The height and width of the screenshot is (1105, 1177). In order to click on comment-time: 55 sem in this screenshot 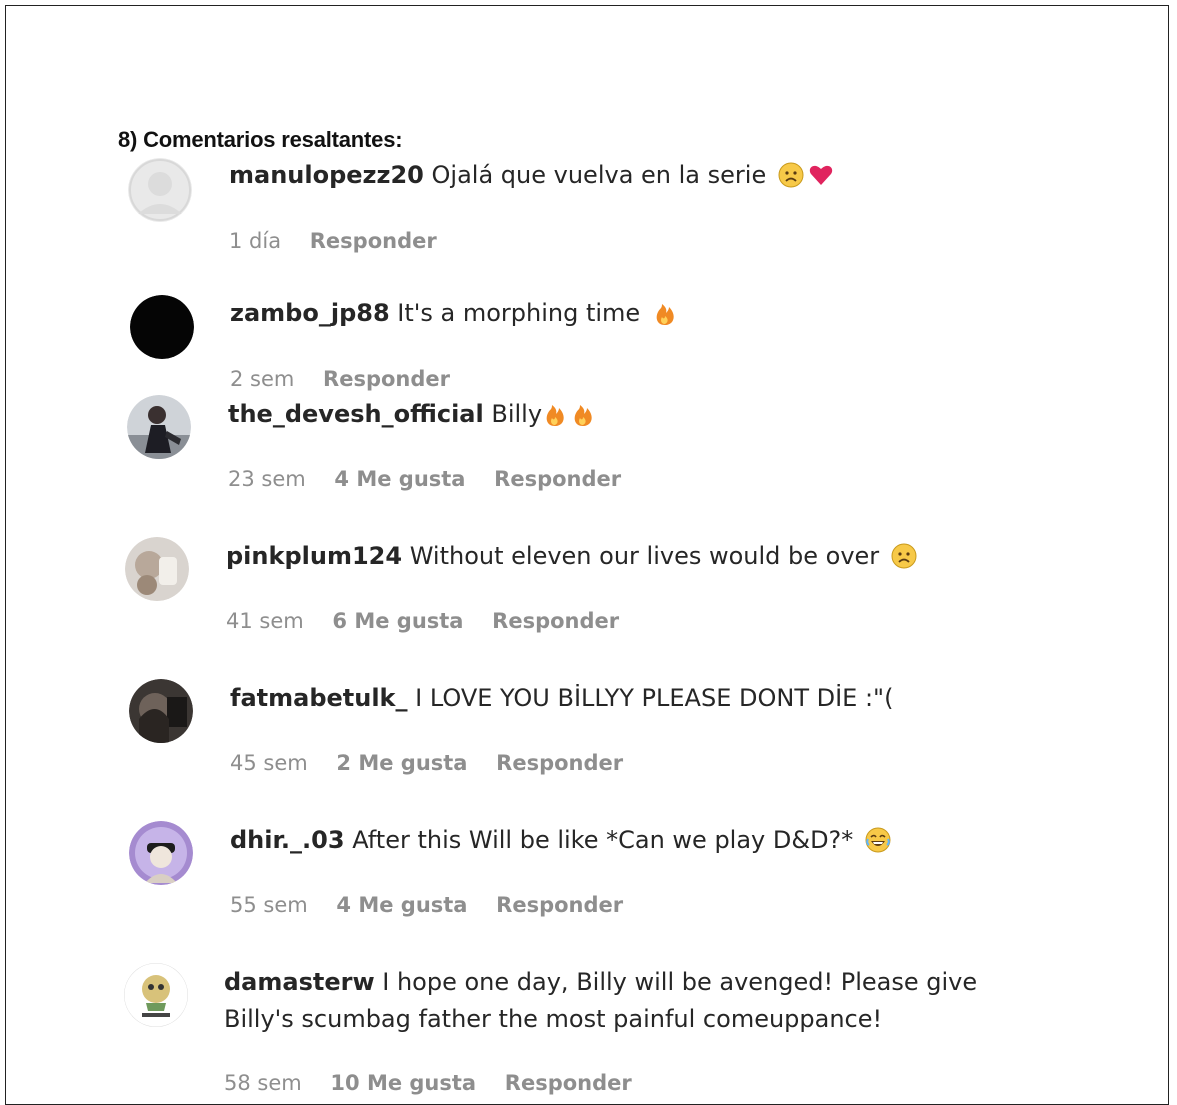, I will do `click(269, 905)`.